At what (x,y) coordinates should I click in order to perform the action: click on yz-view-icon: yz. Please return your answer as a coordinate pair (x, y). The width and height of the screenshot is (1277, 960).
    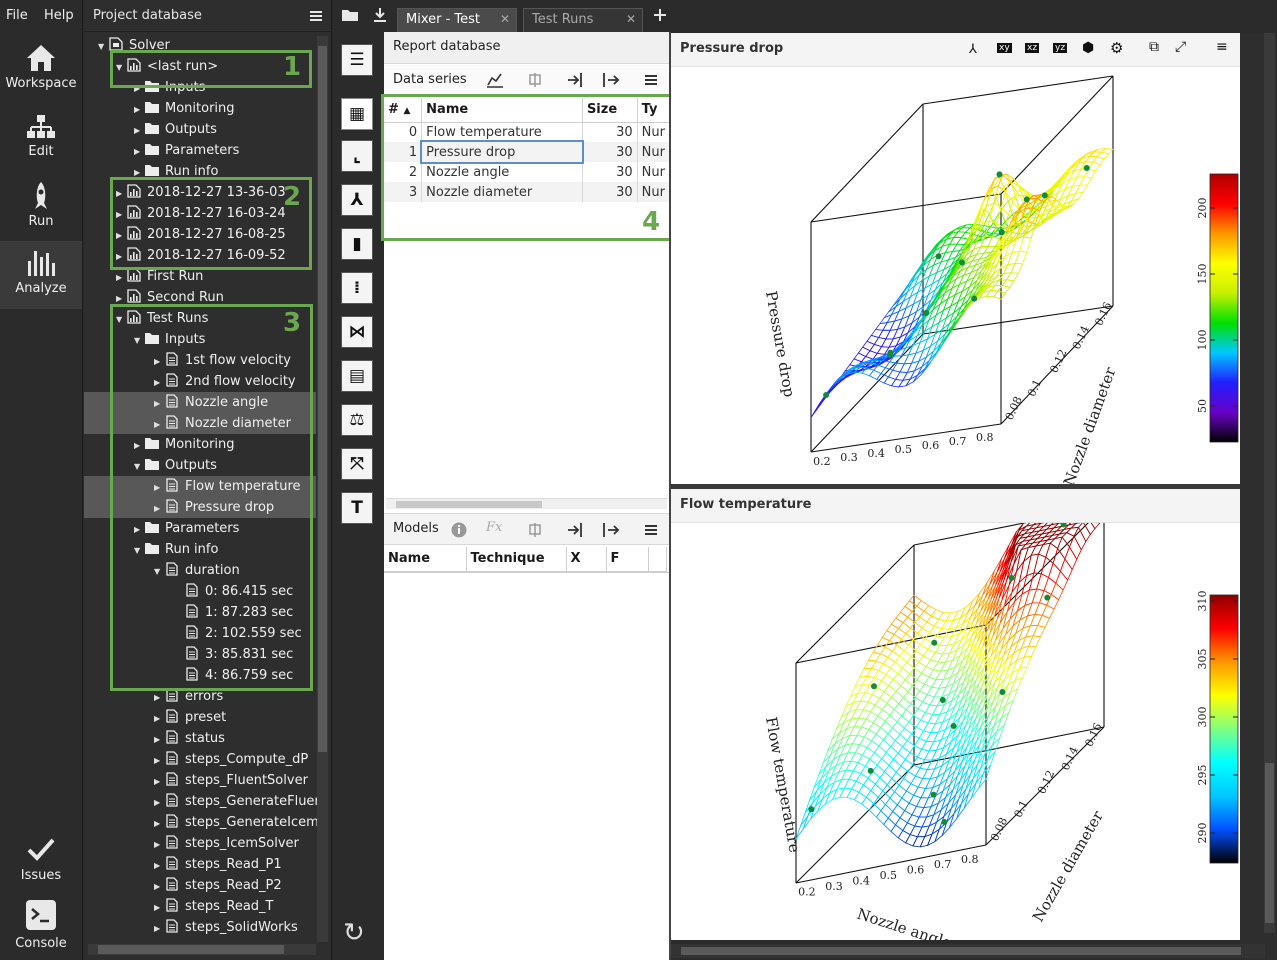
    Looking at the image, I should click on (1060, 48).